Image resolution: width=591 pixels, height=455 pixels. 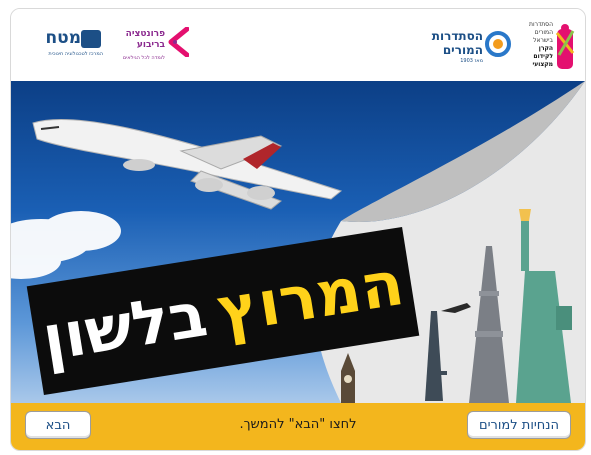 I want to click on fund-logo-line-1: הסתדרות, so click(x=541, y=24).